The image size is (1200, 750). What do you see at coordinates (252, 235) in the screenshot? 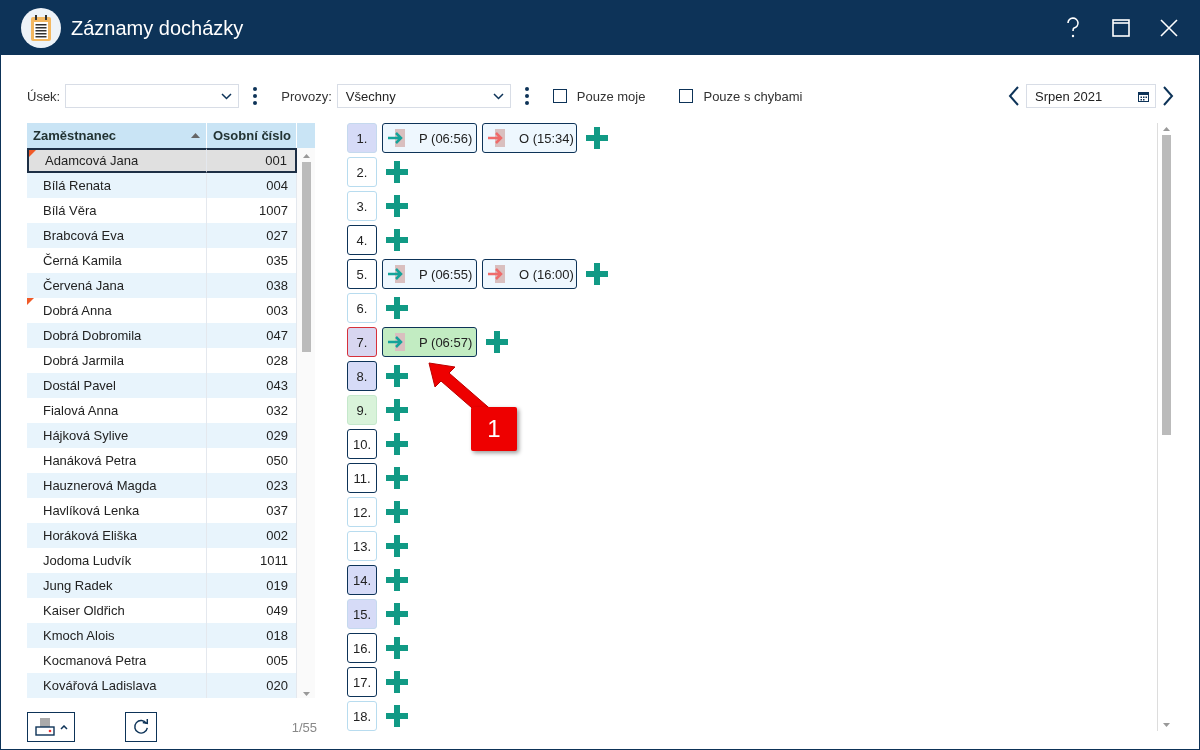
I see `number-cell: 027` at bounding box center [252, 235].